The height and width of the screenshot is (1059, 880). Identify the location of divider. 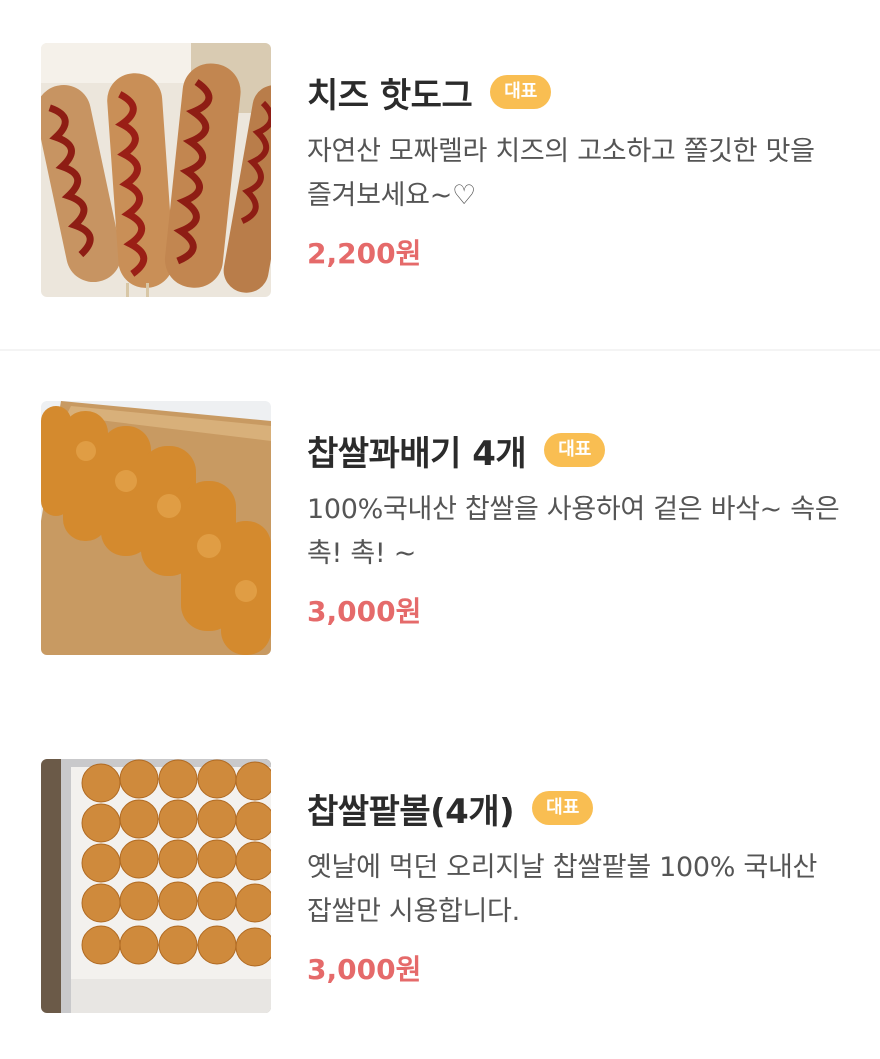
(440, 350).